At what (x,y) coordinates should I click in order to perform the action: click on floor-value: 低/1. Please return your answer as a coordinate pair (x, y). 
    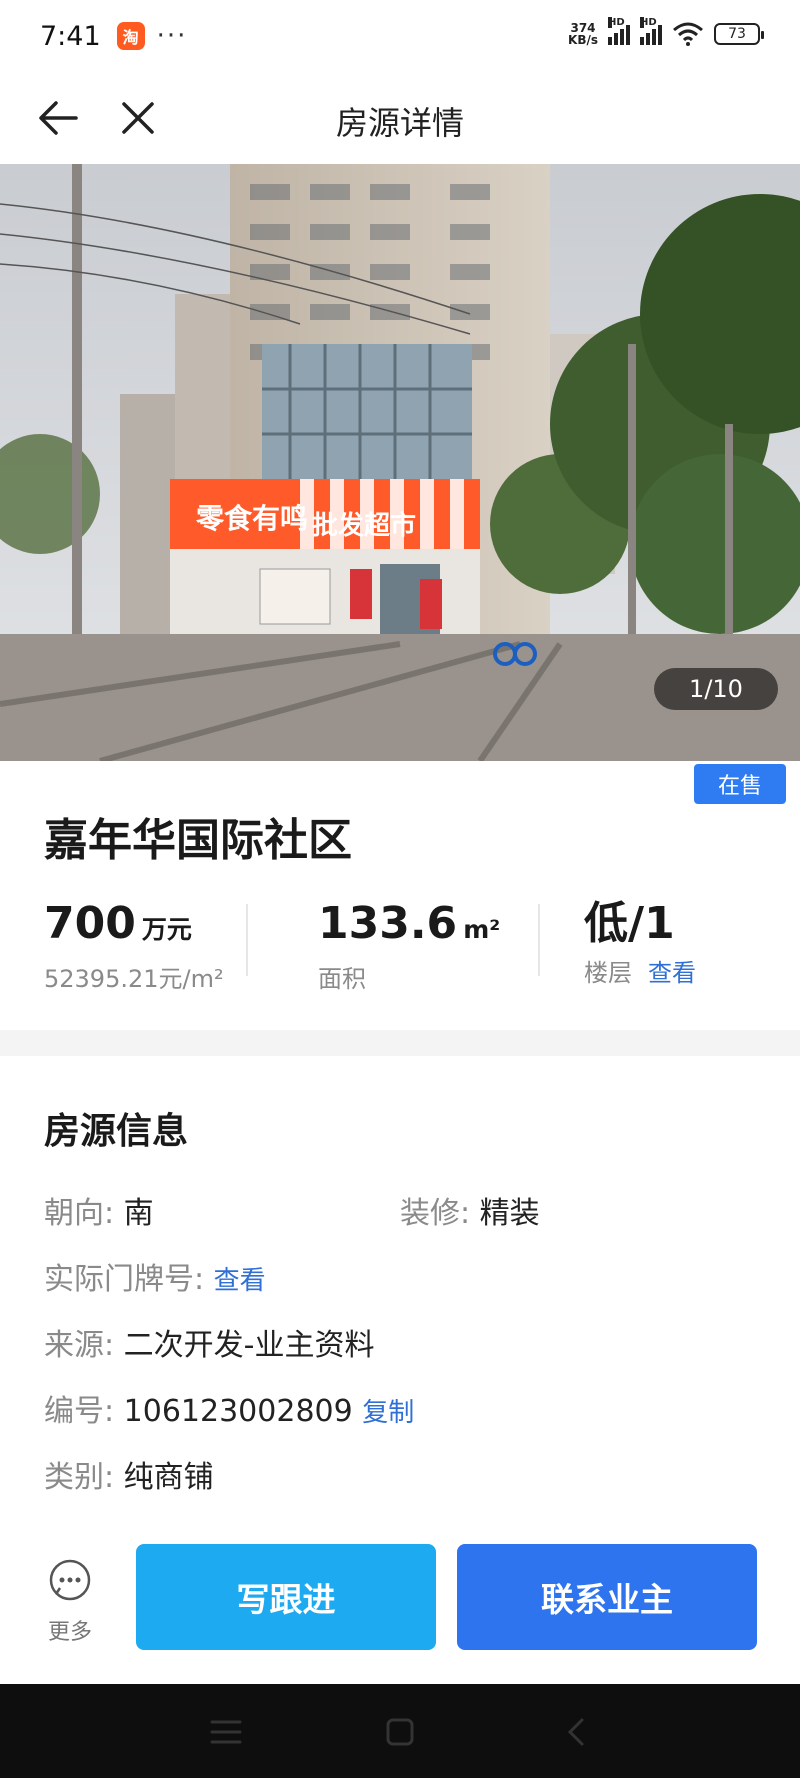
    Looking at the image, I should click on (629, 923).